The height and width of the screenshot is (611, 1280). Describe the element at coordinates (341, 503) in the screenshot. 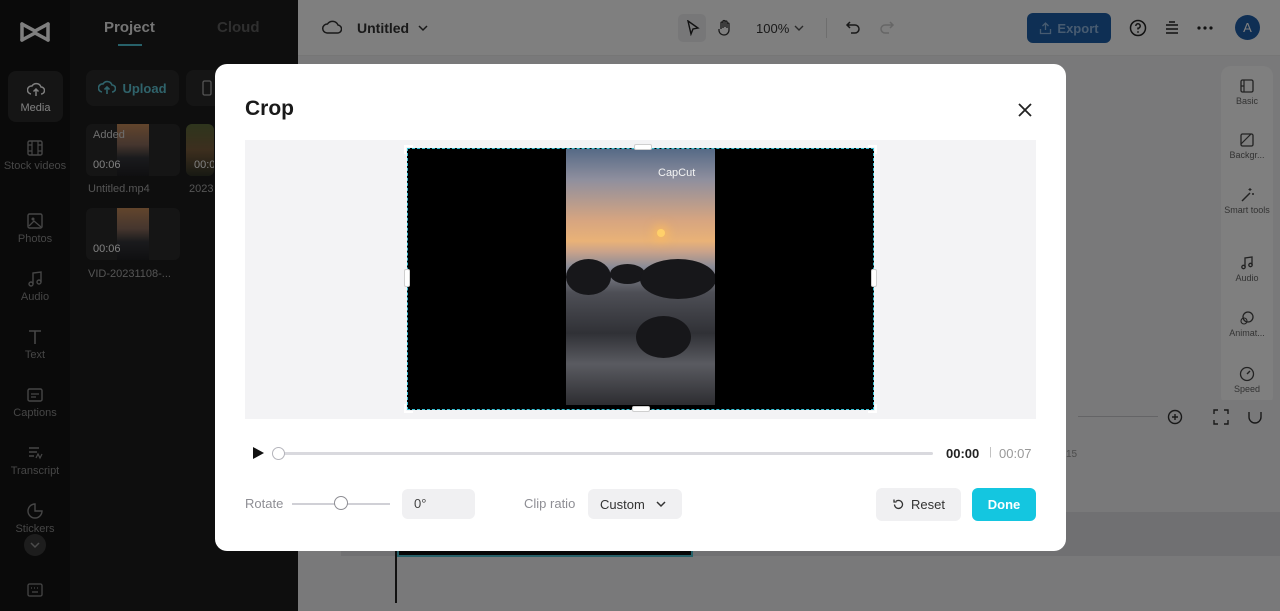

I see `rotate-slider-handle` at that location.